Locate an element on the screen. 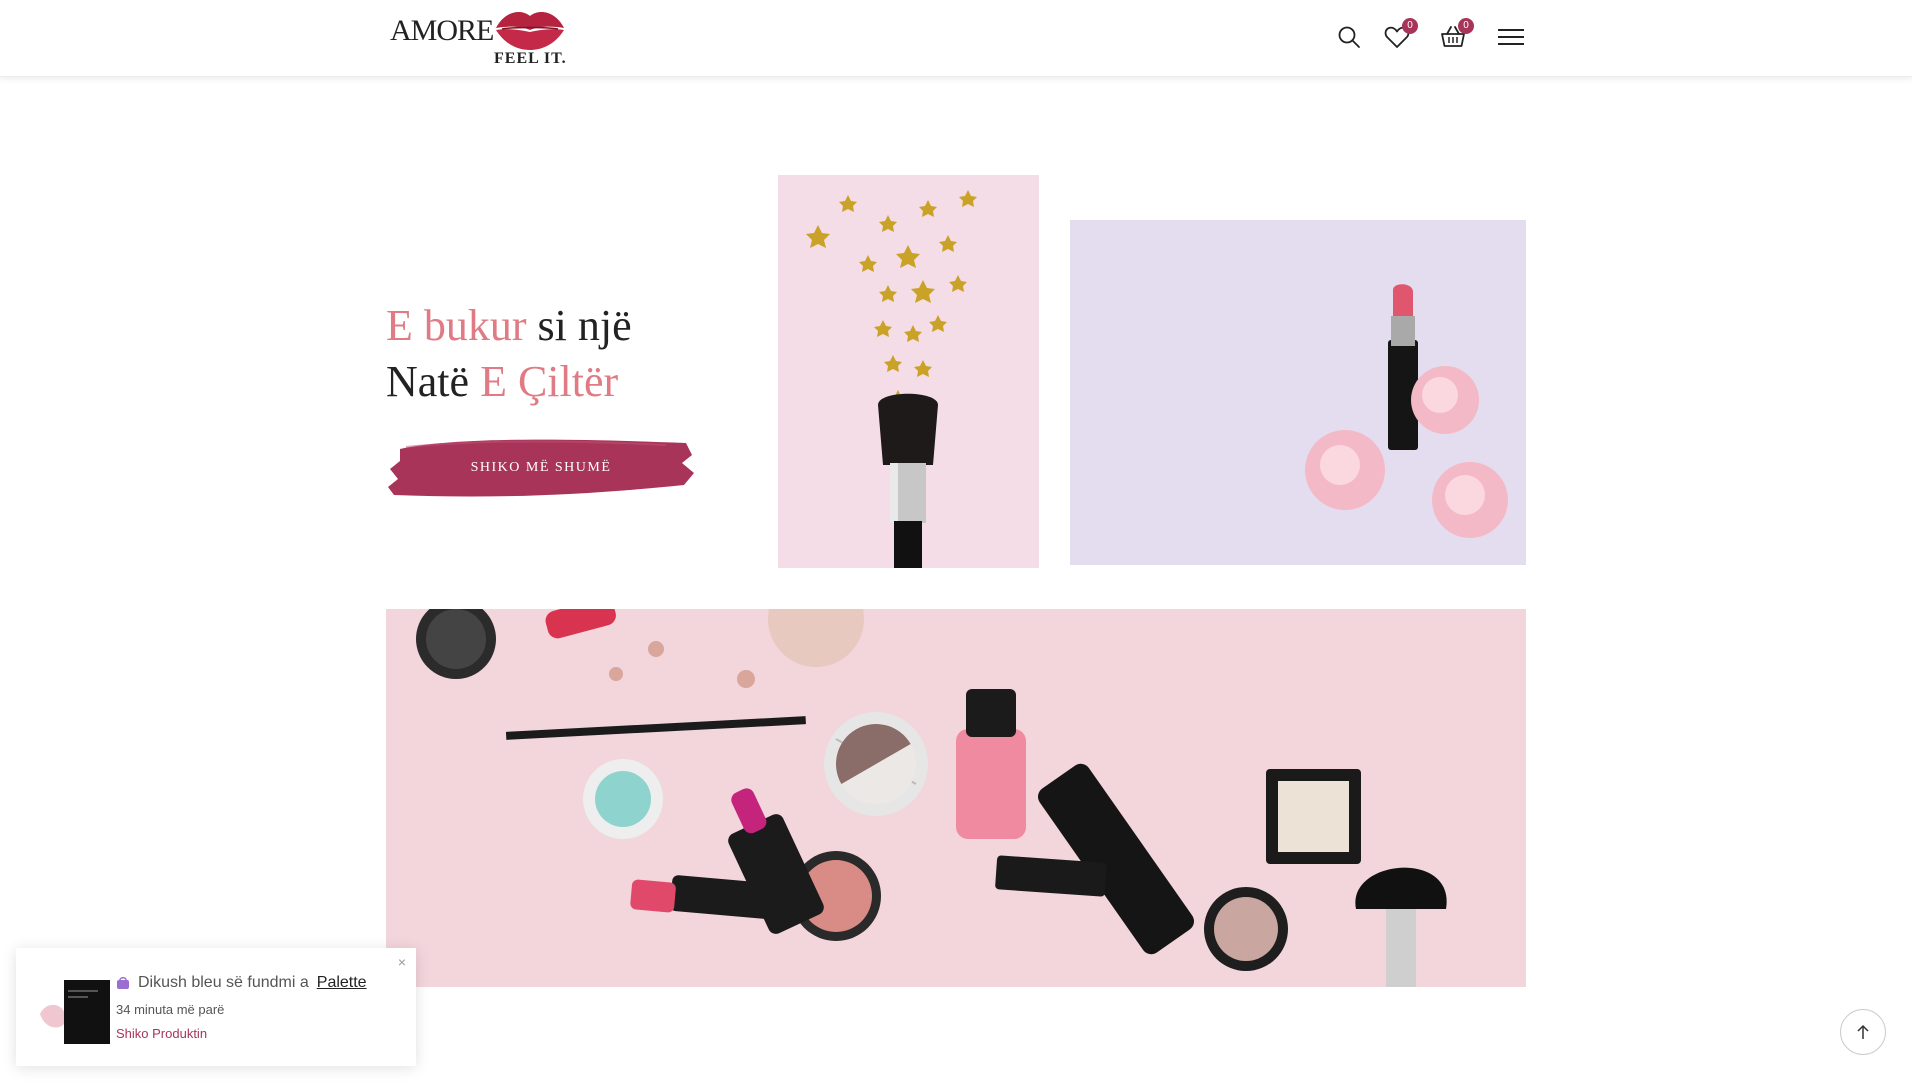 The width and height of the screenshot is (1912, 1082). hero-title-accent-2: E Çiltër is located at coordinates (544, 381).